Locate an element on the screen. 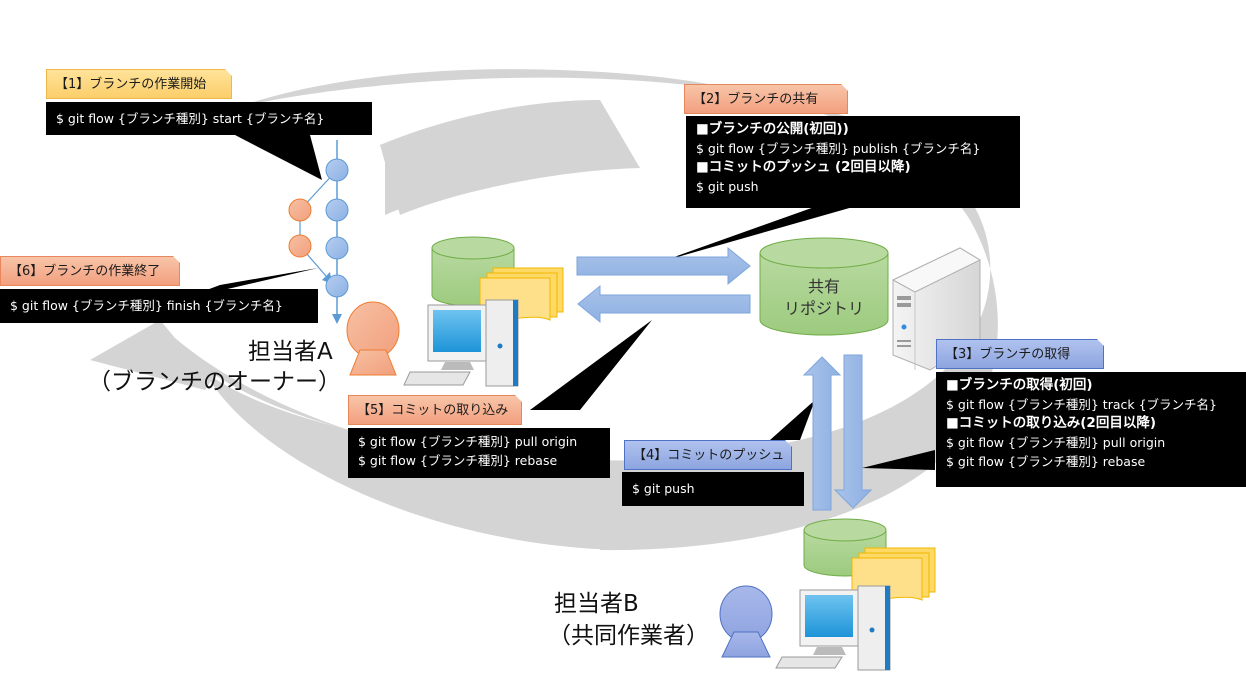  step-3-command-track: $ git flow {ブランチ種別} track {ブランチ名} is located at coordinates (1081, 404).